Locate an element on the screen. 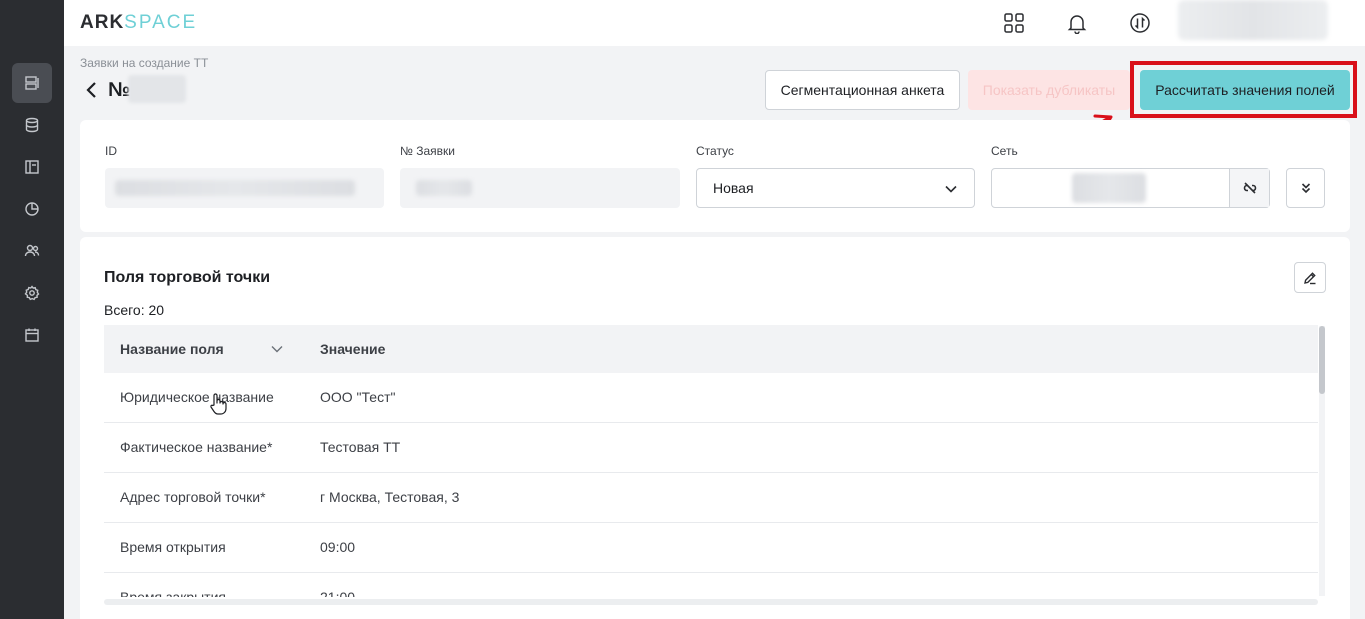  requests-icon is located at coordinates (32, 83).